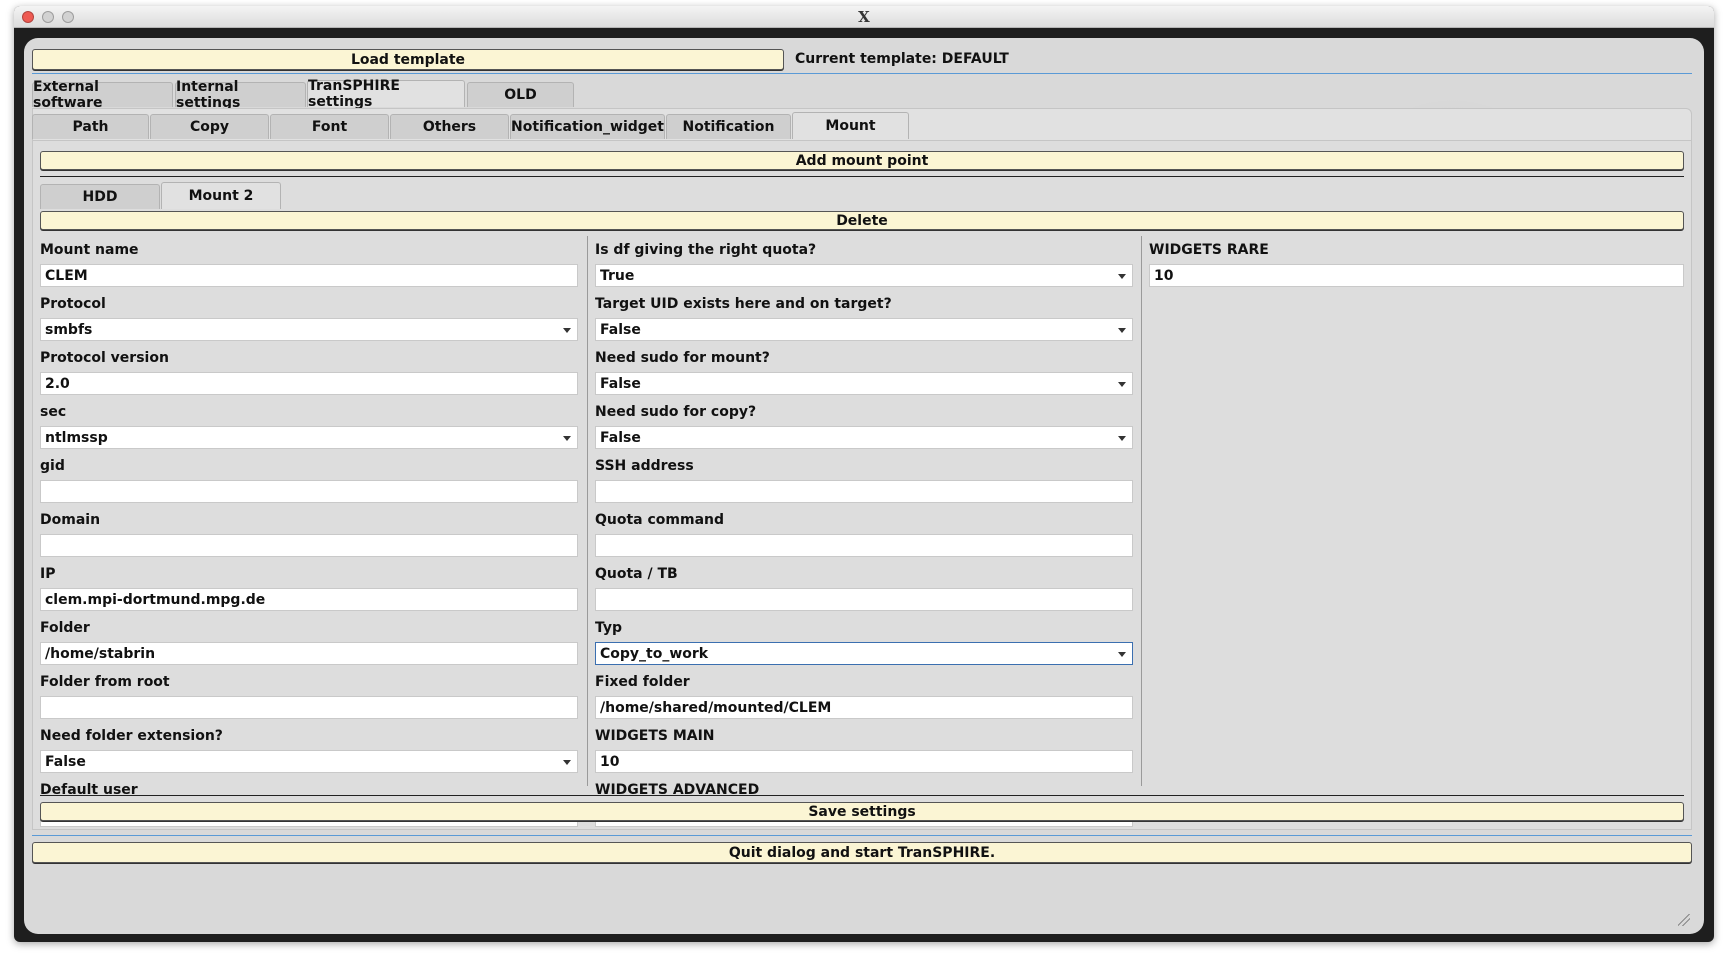 The height and width of the screenshot is (960, 1728). What do you see at coordinates (644, 466) in the screenshot?
I see `field-label: SSH address` at bounding box center [644, 466].